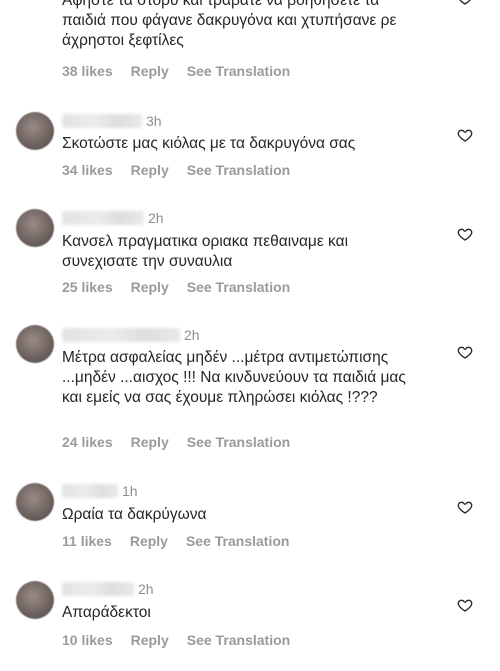  Describe the element at coordinates (185, 287) in the screenshot. I see `comment-actions: 25 likes Reply See Translation` at that location.